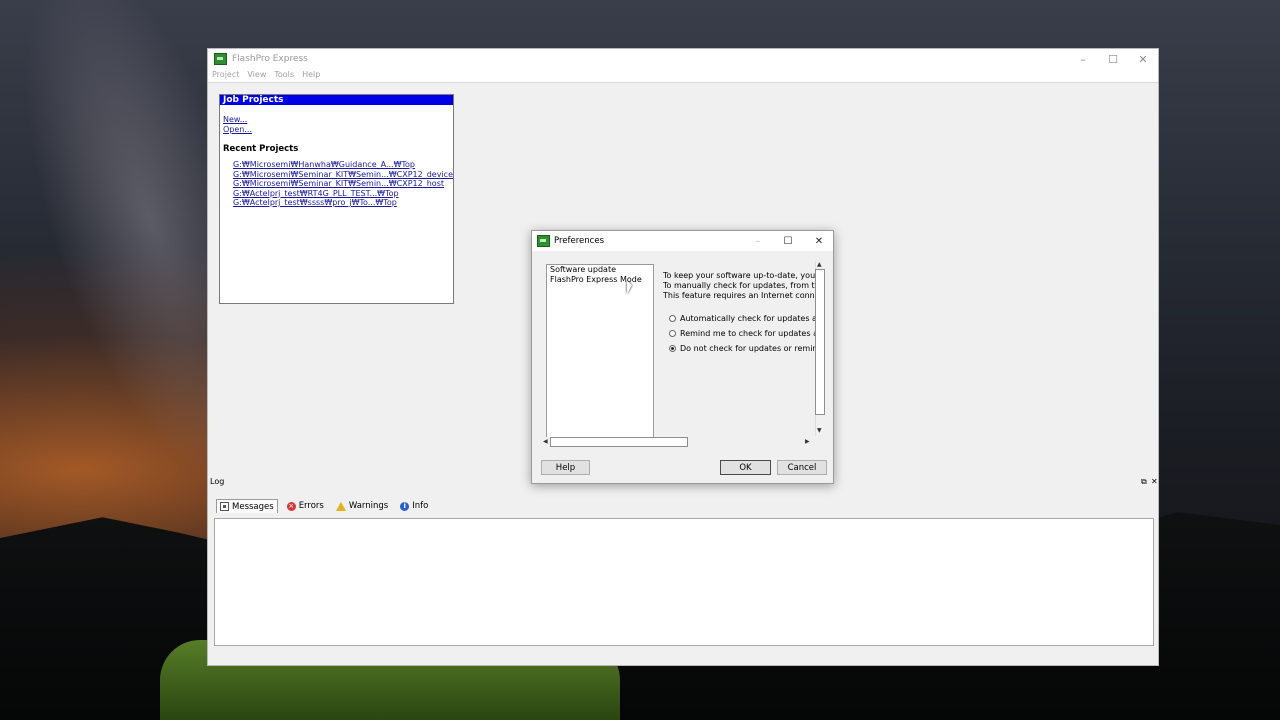 The height and width of the screenshot is (720, 1280). Describe the element at coordinates (343, 203) in the screenshot. I see `recent-project-link: G:₩Actelprj_test₩ssss₩pro_j₩To...₩Top` at that location.